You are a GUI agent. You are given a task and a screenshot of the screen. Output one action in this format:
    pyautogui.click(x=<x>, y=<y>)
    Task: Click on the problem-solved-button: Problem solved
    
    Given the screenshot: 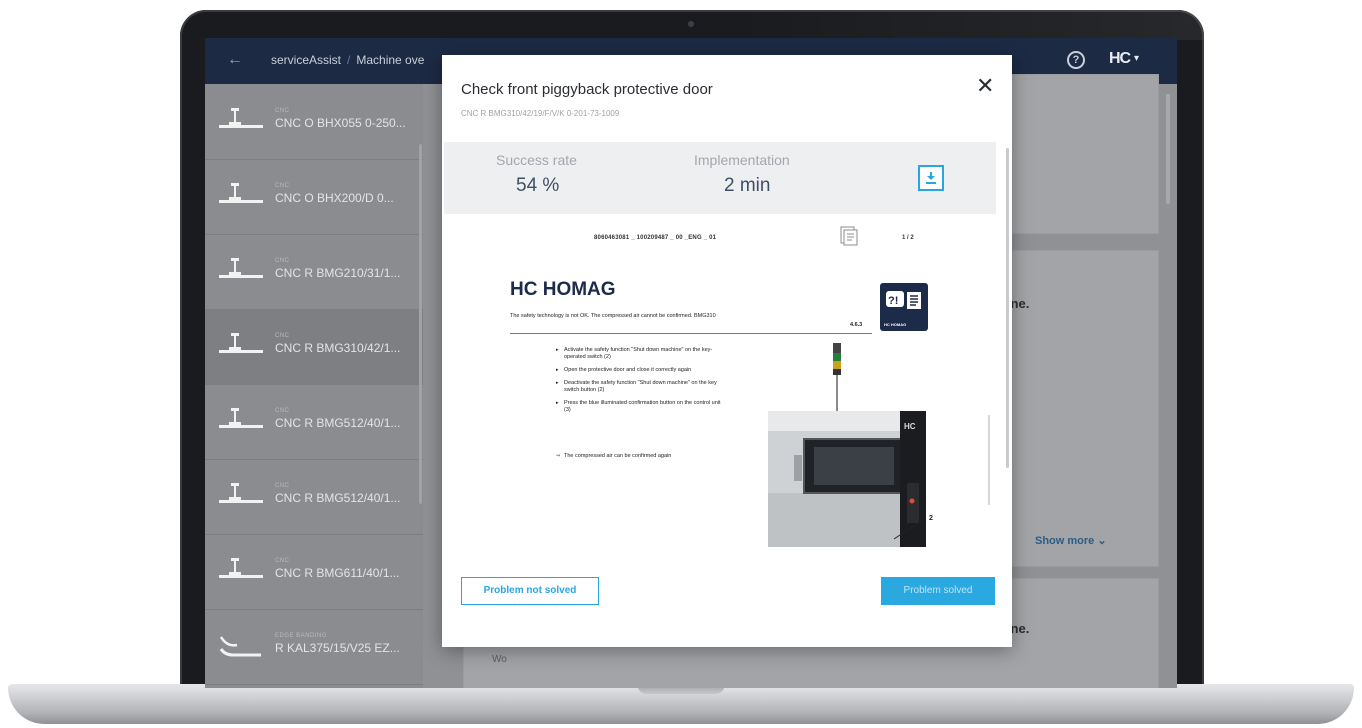 What is the action you would take?
    pyautogui.click(x=938, y=591)
    